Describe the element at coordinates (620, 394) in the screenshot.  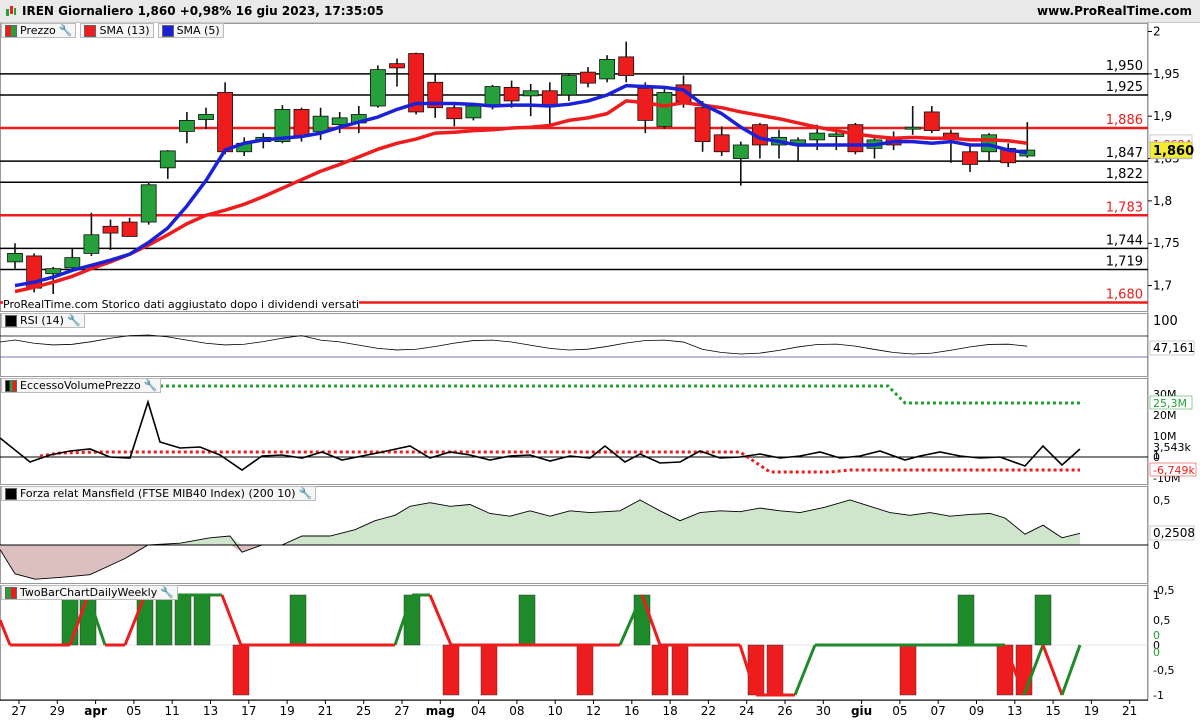
I see `evp-upper-band` at that location.